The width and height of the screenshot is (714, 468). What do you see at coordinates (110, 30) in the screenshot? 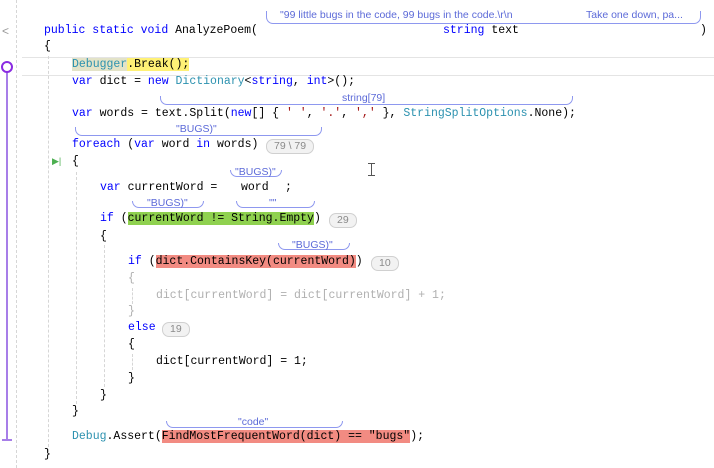
I see `code-token: public static void` at bounding box center [110, 30].